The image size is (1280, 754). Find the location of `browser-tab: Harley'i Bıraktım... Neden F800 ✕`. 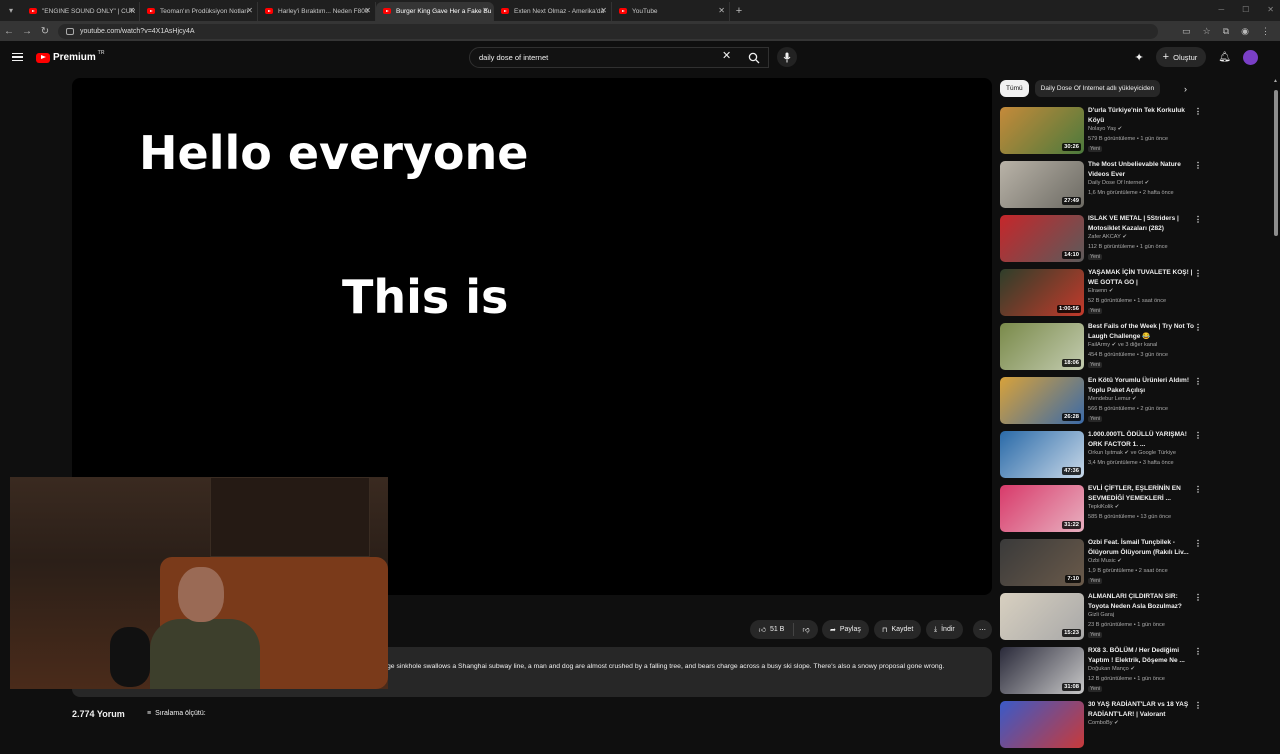

browser-tab: Harley'i Bıraktım... Neden F800 ✕ is located at coordinates (317, 11).